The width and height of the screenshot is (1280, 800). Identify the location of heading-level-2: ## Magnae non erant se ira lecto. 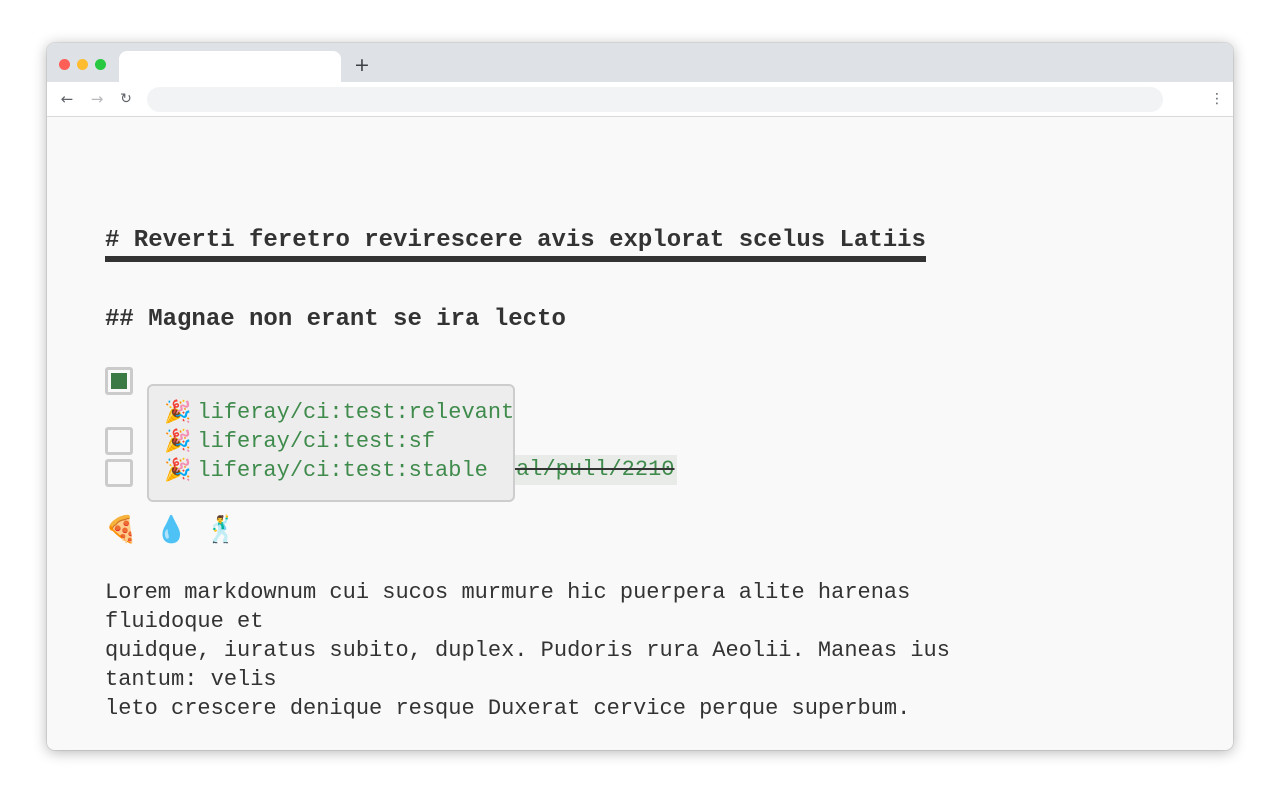
(335, 319).